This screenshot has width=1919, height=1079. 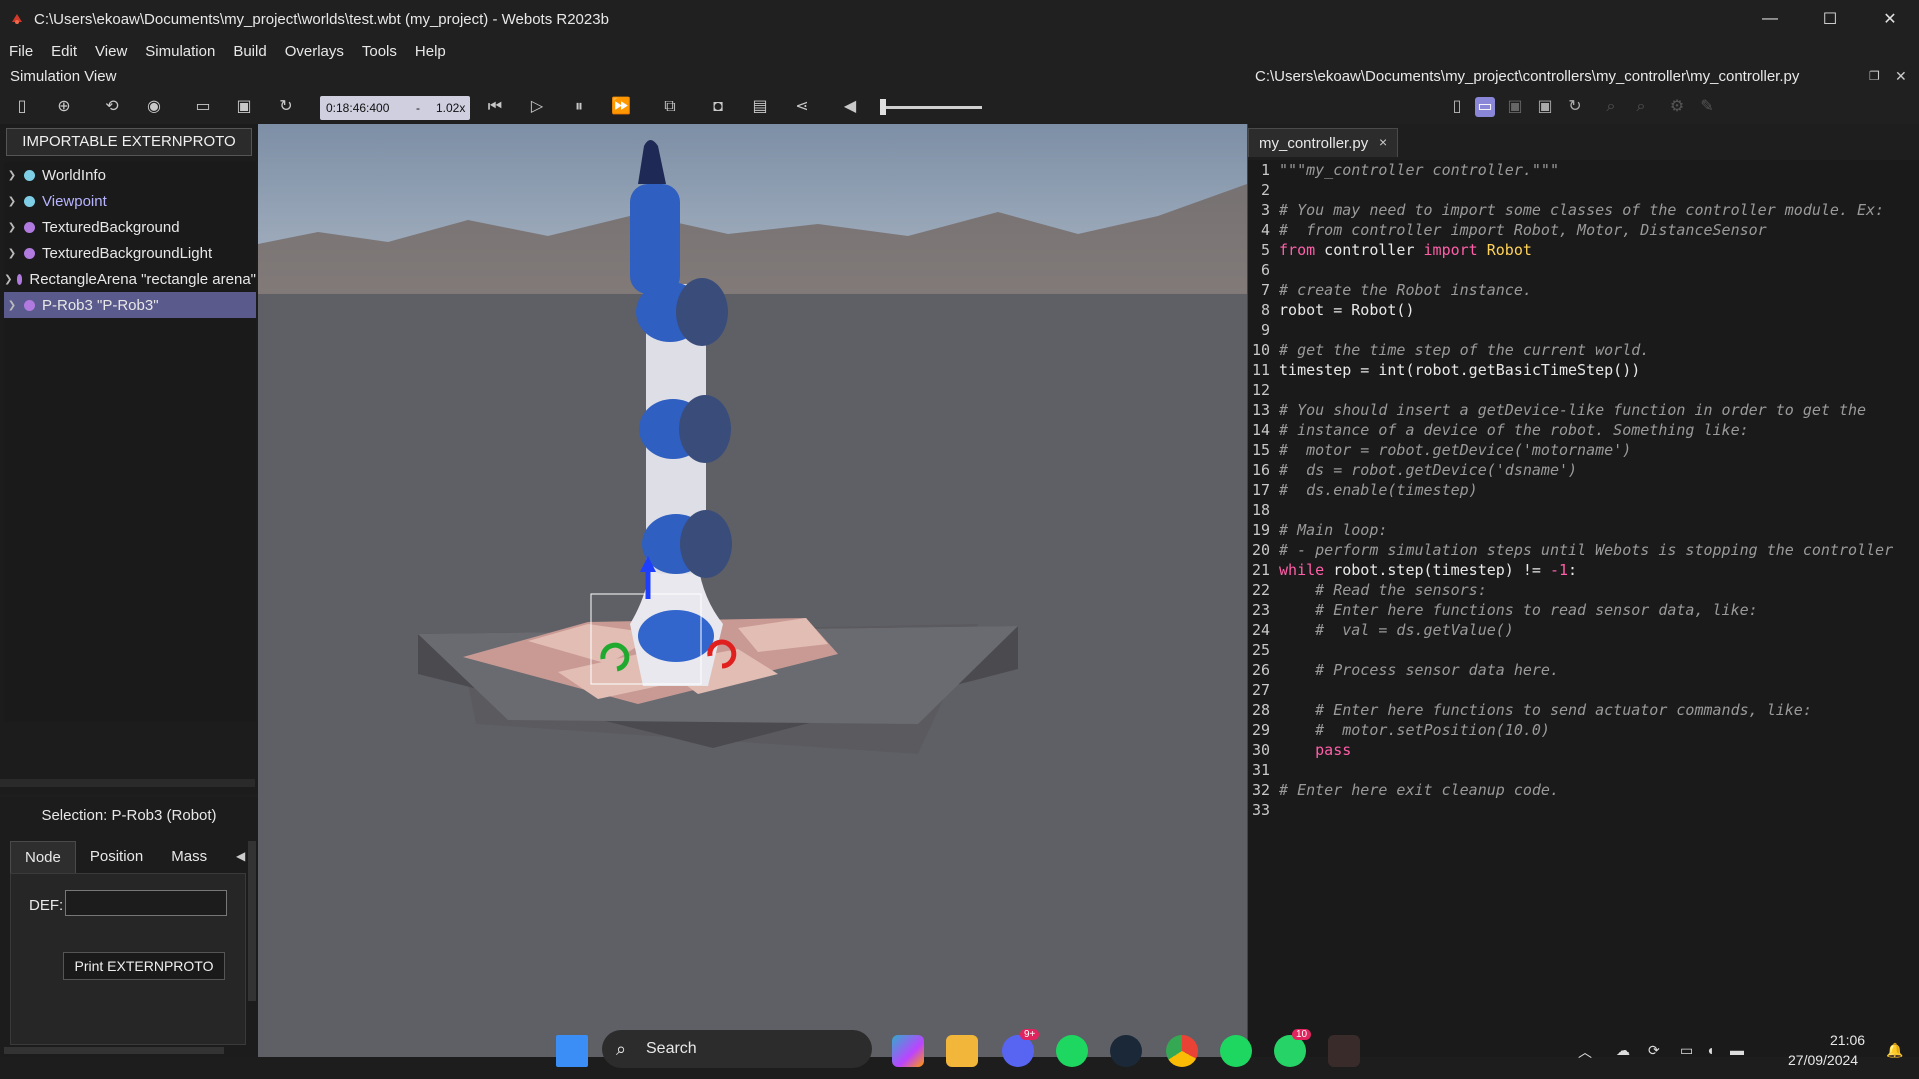 What do you see at coordinates (114, 1050) in the screenshot?
I see `selection-horizontal-scrollbar` at bounding box center [114, 1050].